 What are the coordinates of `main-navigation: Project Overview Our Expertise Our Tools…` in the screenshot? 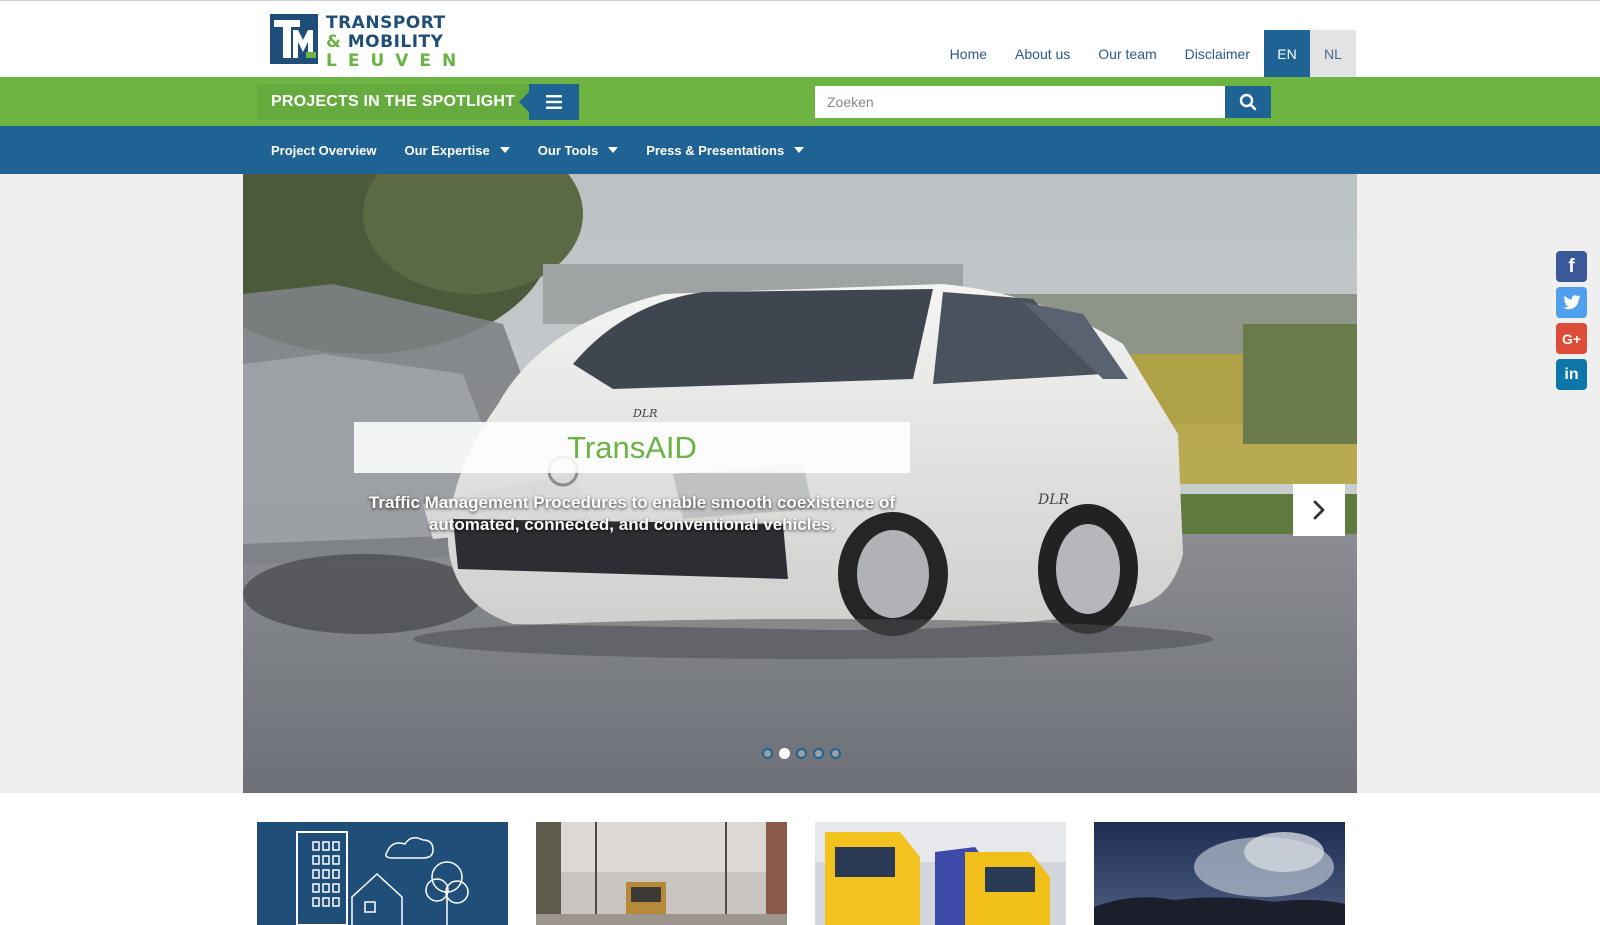 It's located at (537, 150).